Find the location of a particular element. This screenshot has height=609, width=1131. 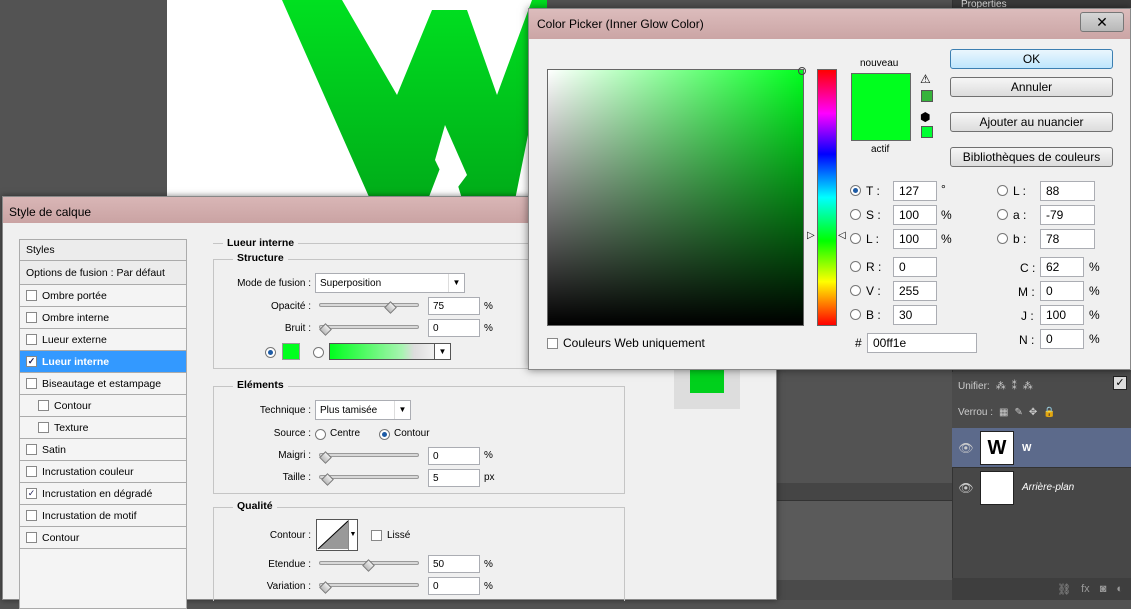

close-button: ✕ is located at coordinates (1102, 22).